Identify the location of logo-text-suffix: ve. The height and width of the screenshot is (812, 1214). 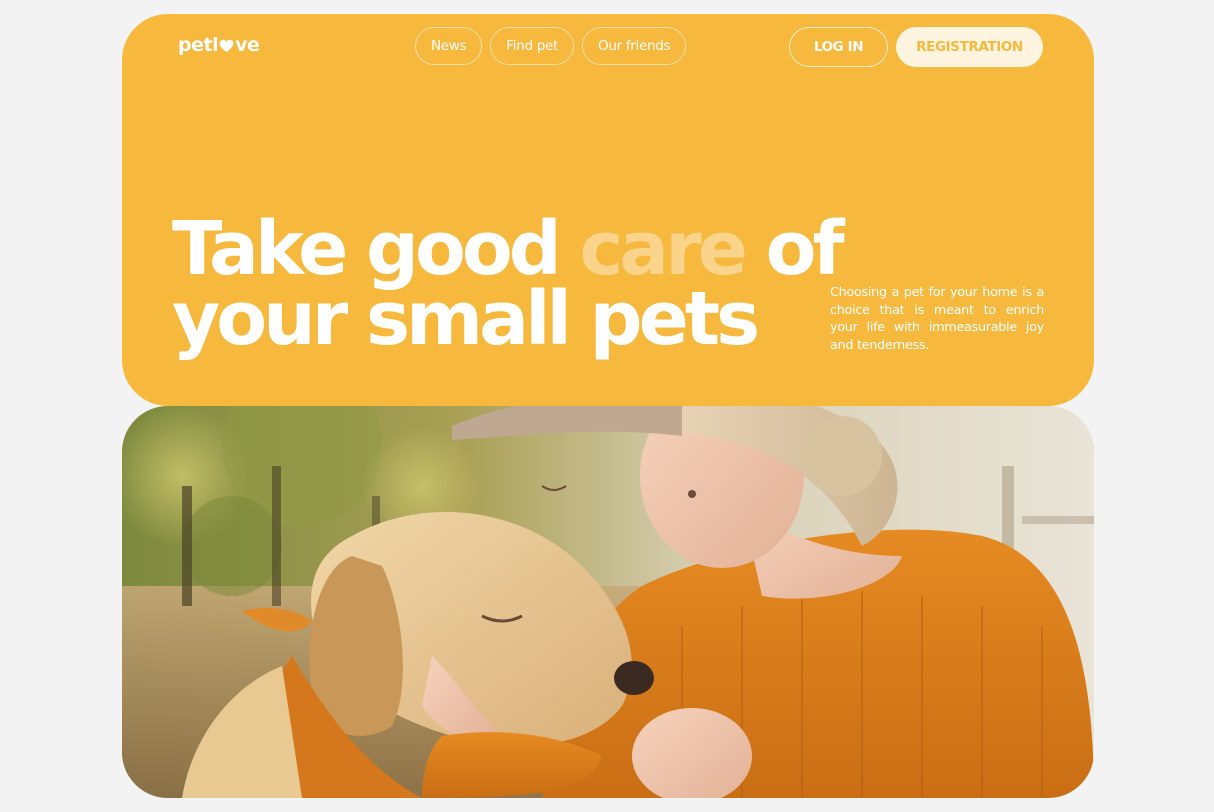
(247, 45).